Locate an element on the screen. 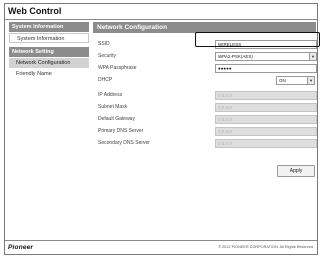 The height and width of the screenshot is (259, 323). default-gateway-row: Default Gateway 0.0.0.0 is located at coordinates (207, 119).